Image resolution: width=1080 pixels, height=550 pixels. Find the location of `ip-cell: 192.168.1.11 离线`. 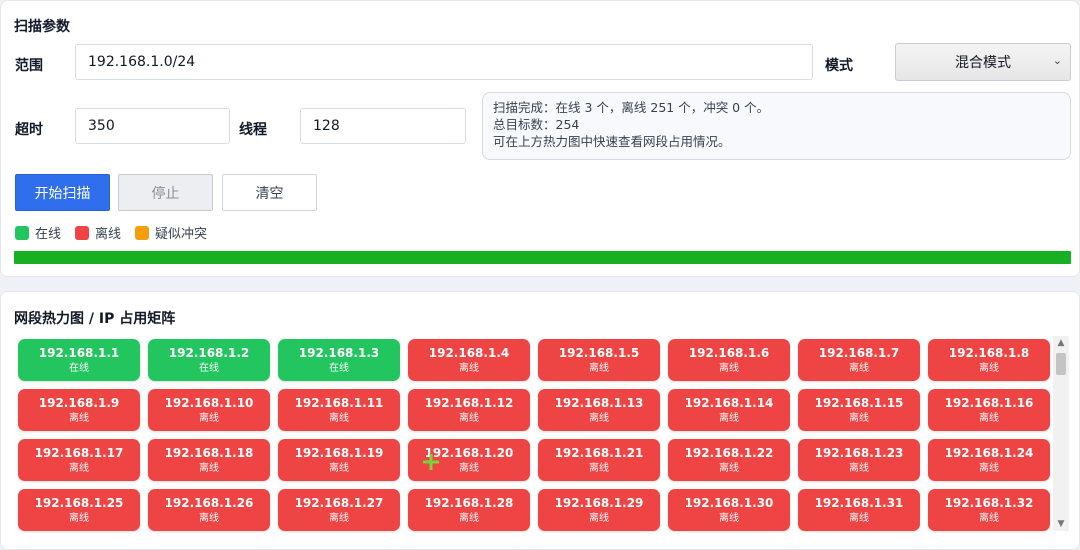

ip-cell: 192.168.1.11 离线 is located at coordinates (339, 410).